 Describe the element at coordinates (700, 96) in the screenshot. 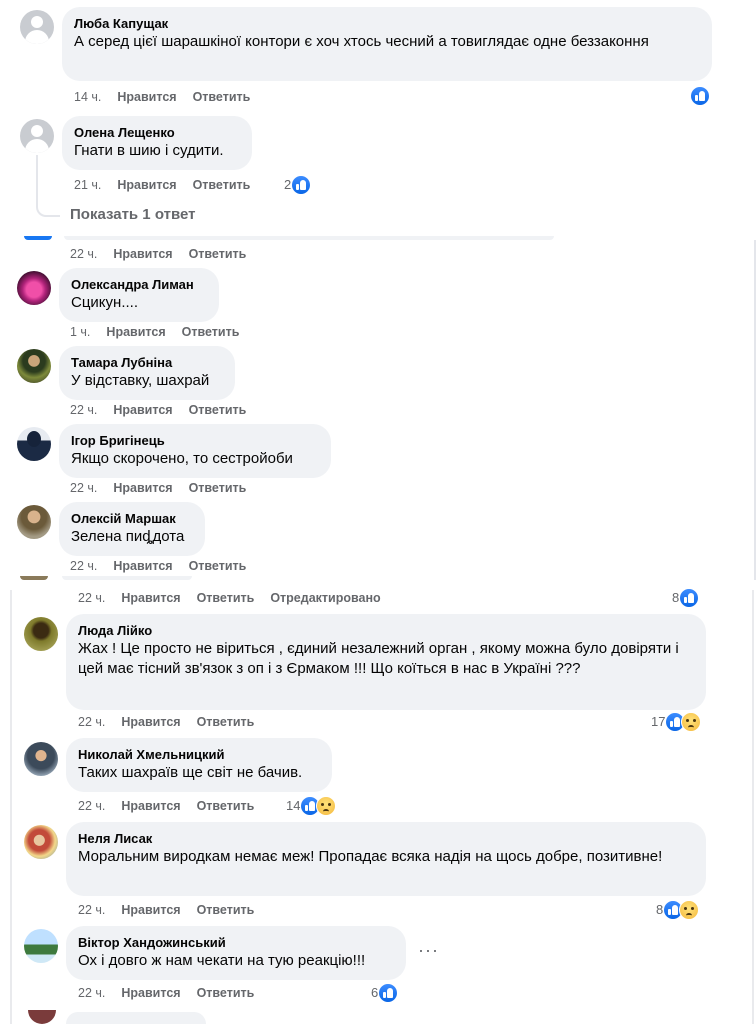

I see `reaction-summary` at that location.